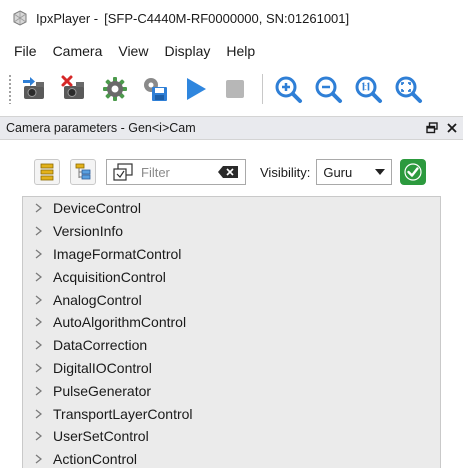  Describe the element at coordinates (109, 276) in the screenshot. I see `tree-item-label: AcquisitionControl` at that location.